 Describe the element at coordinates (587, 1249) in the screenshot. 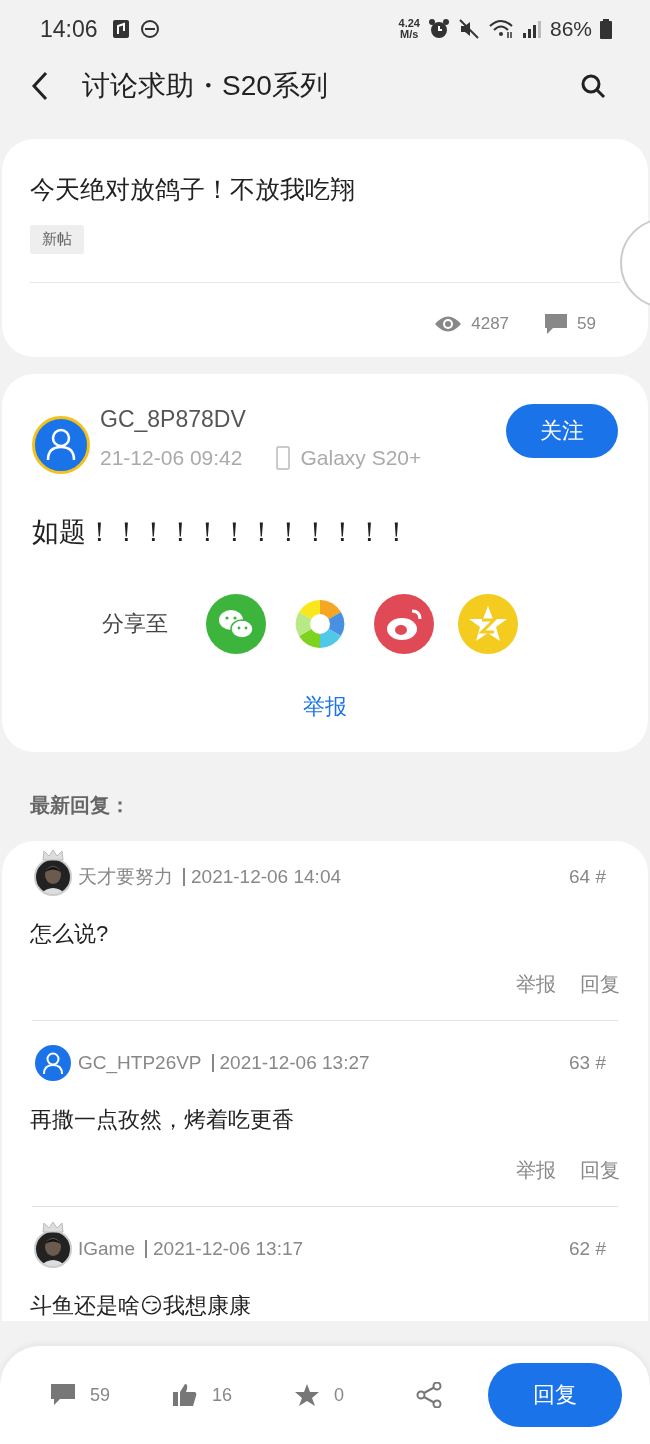

I see `floor-number: 62 #` at that location.